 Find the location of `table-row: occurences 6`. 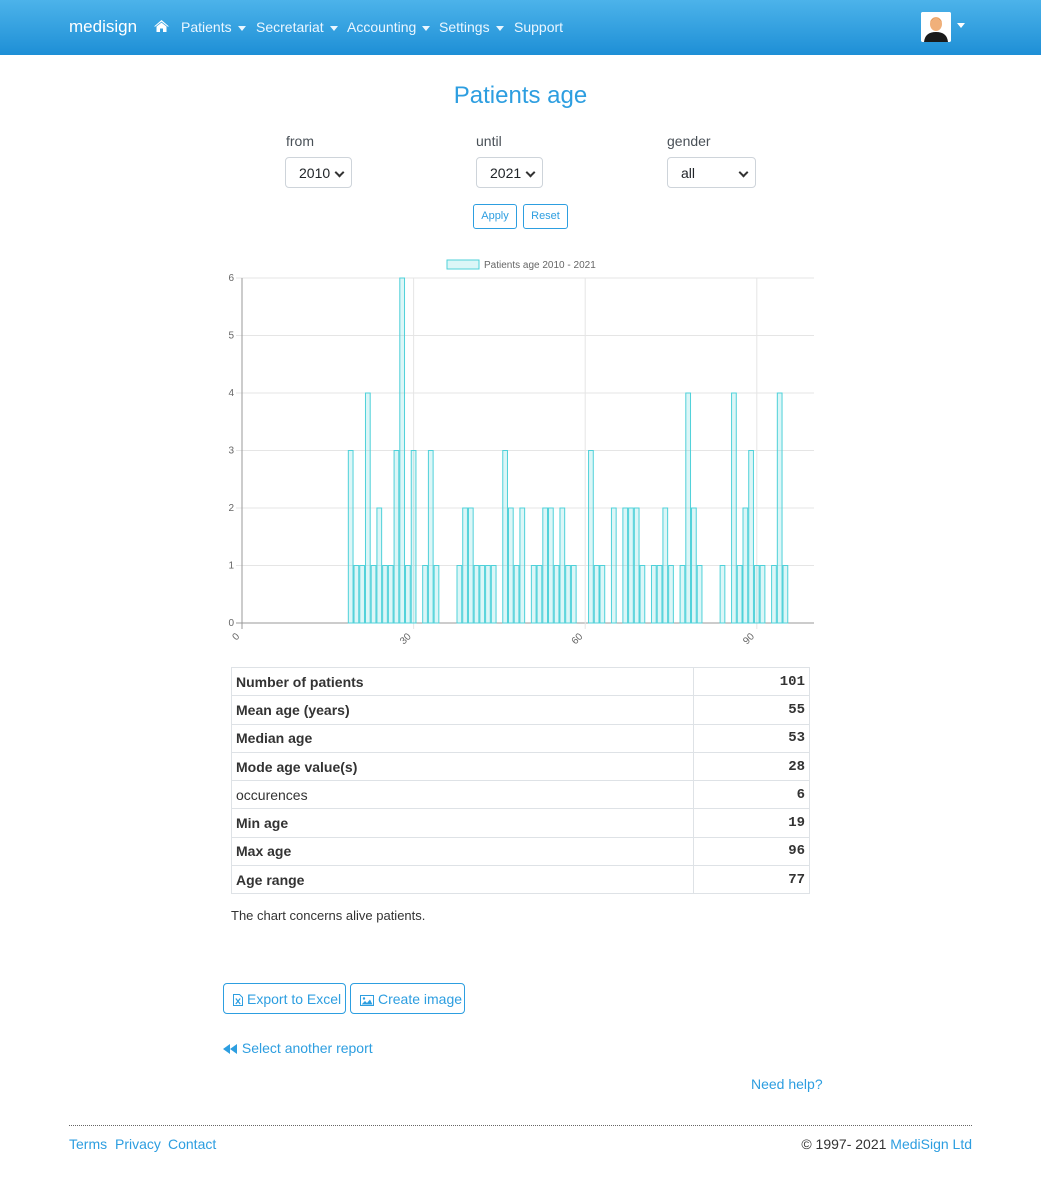

table-row: occurences 6 is located at coordinates (520, 795).